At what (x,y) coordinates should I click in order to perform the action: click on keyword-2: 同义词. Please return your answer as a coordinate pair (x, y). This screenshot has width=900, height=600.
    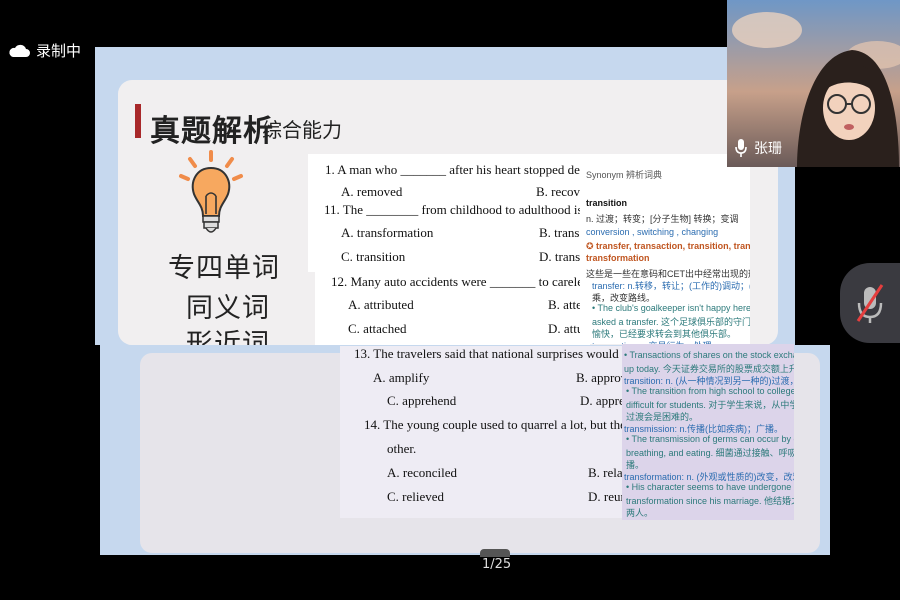
    Looking at the image, I should click on (228, 308).